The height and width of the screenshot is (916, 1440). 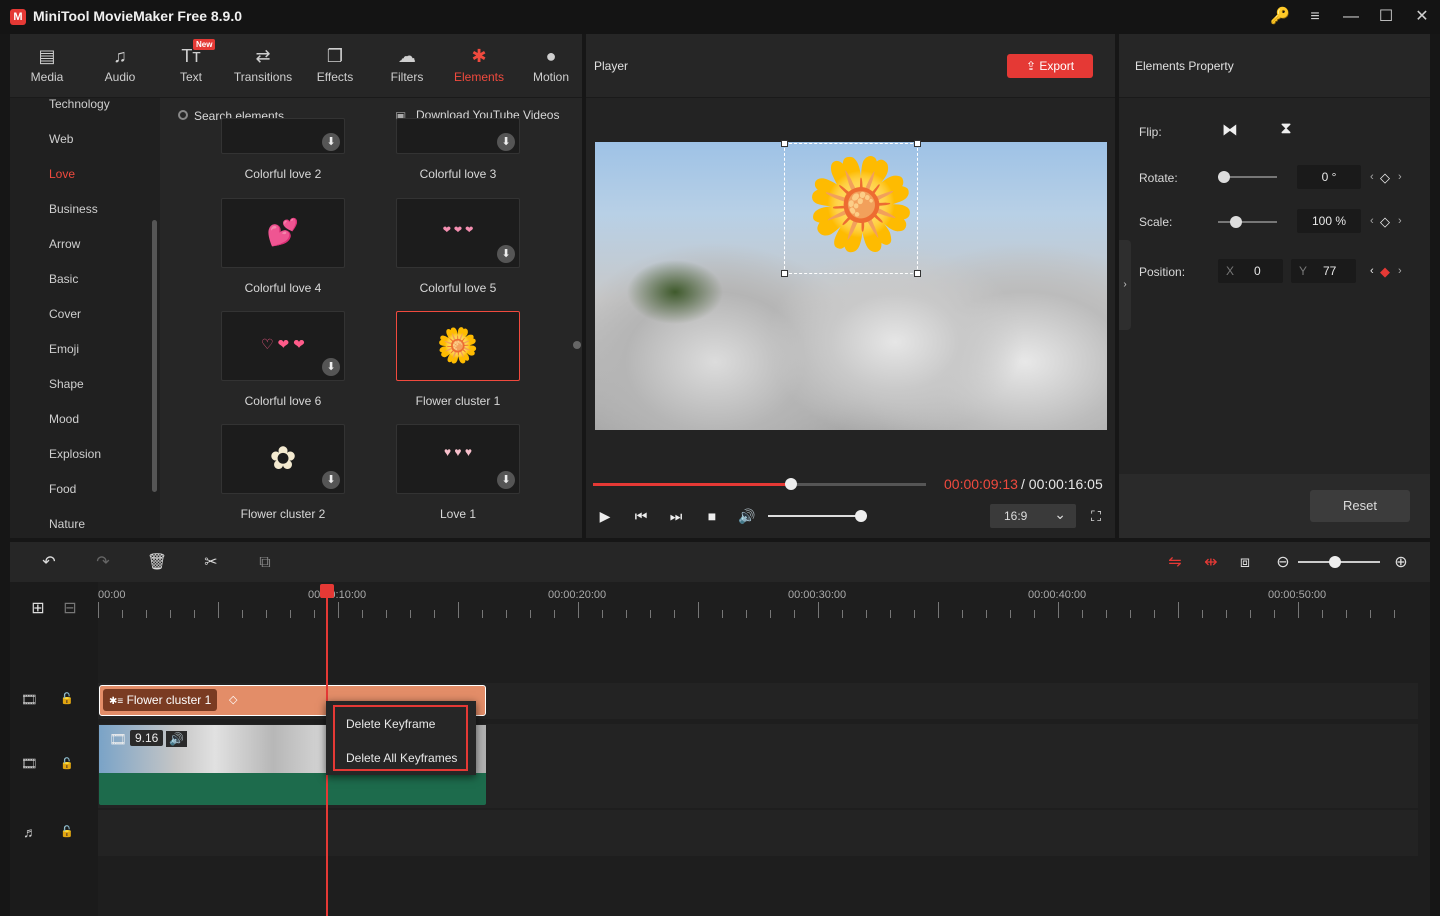 I want to click on collapse-panel-tab: ›, so click(x=1125, y=285).